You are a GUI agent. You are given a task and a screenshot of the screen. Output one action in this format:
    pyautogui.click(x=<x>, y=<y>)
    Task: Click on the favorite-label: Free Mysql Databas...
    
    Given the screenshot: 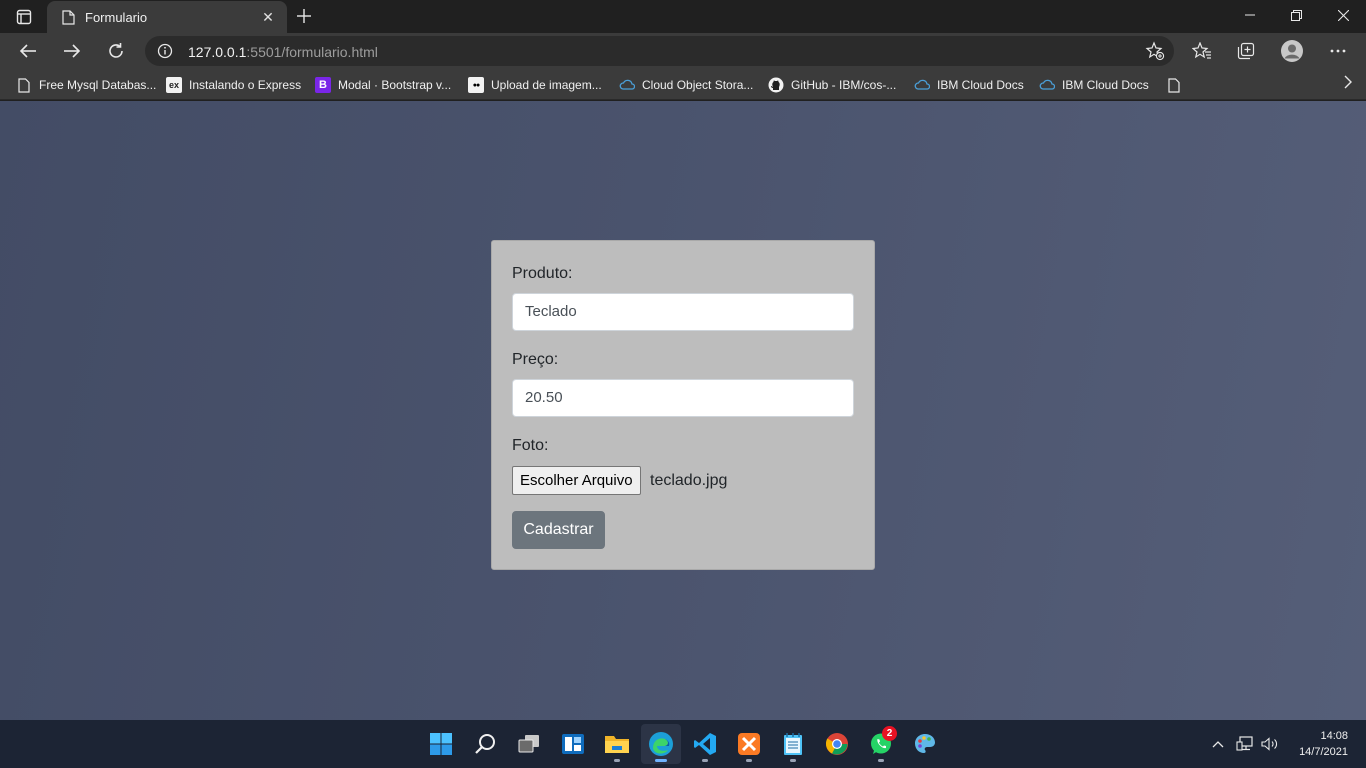 What is the action you would take?
    pyautogui.click(x=98, y=85)
    